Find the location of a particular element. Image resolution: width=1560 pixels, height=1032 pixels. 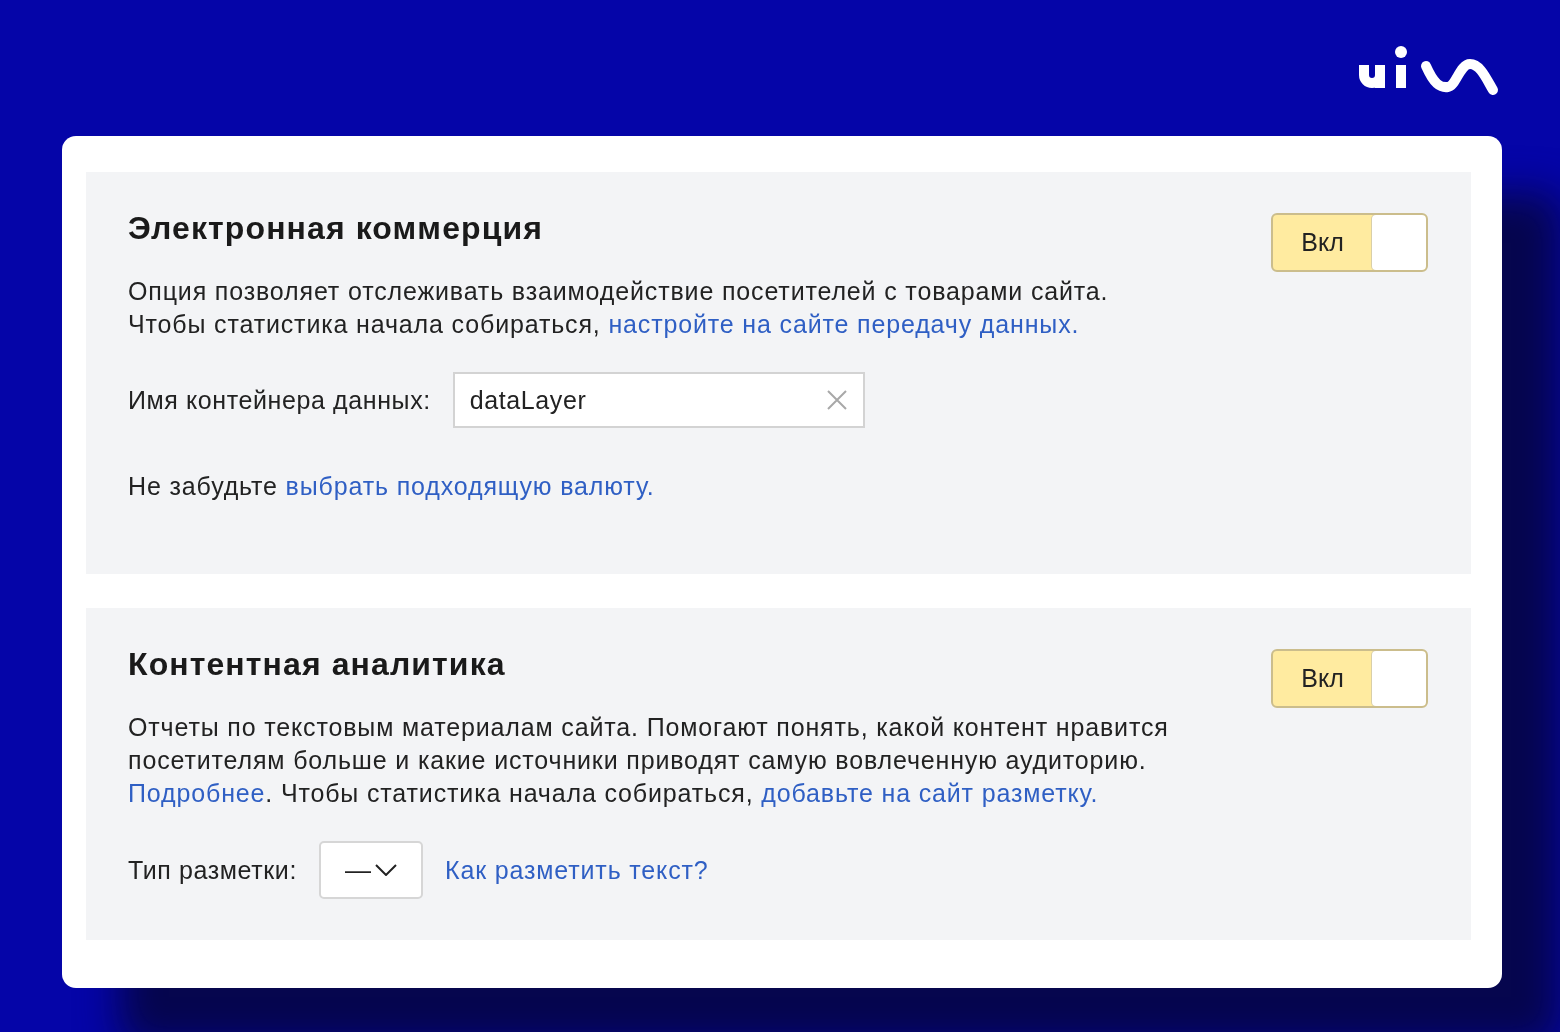

inline-link: настройте на сайте передачу данных. is located at coordinates (844, 324).